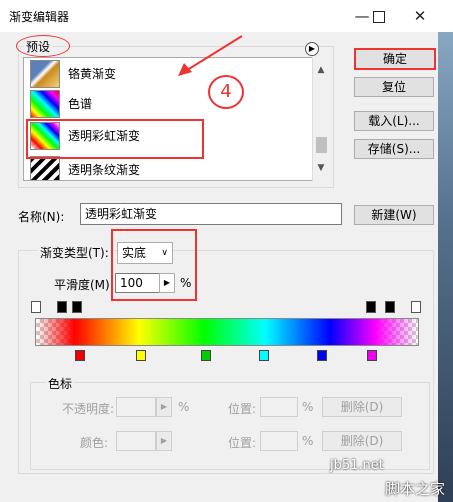  What do you see at coordinates (74, 252) in the screenshot?
I see `gradient-type-label: 渐变类型(T):` at bounding box center [74, 252].